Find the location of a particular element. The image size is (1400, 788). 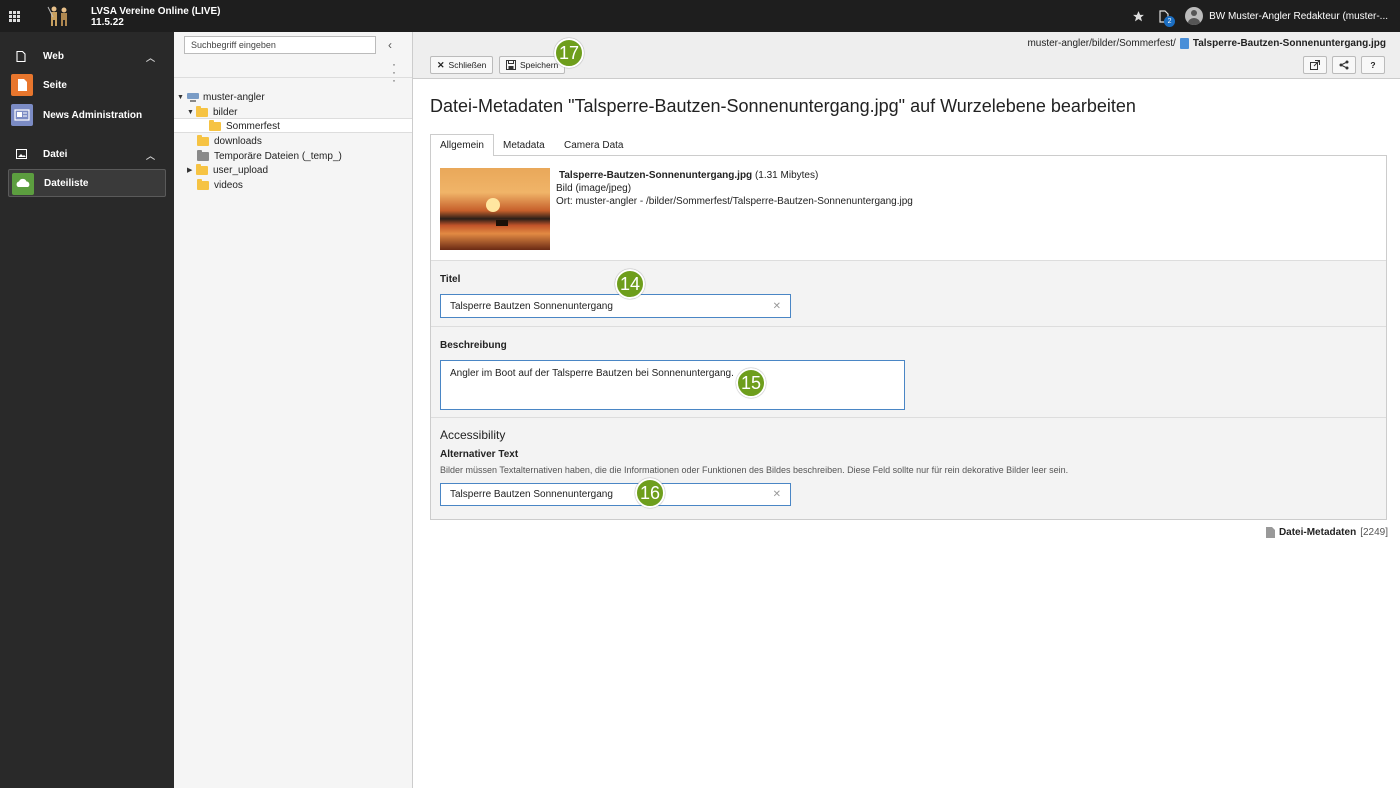

alt-text-value: Talsperre Bautzen Sonnenuntergang is located at coordinates (531, 494).